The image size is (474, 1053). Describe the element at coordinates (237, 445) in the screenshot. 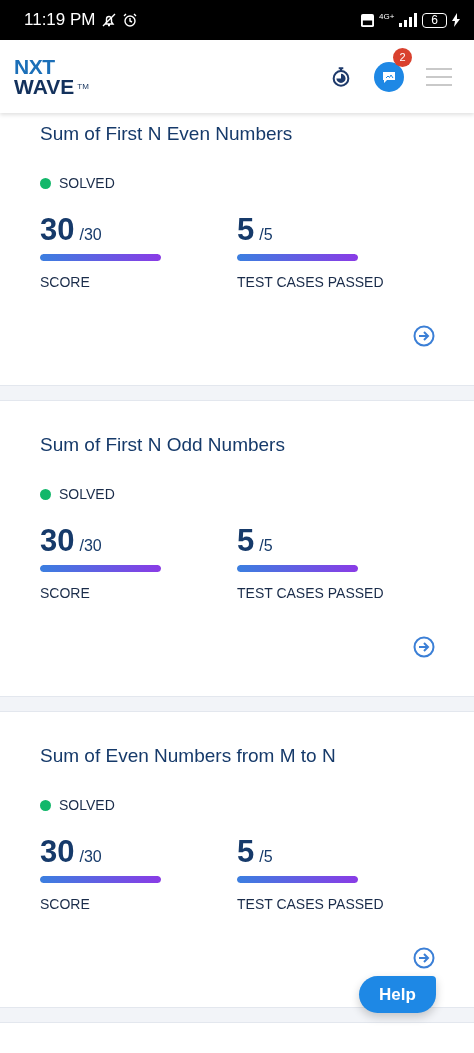

I see `problem-title: Sum of First N Odd Numbers` at that location.